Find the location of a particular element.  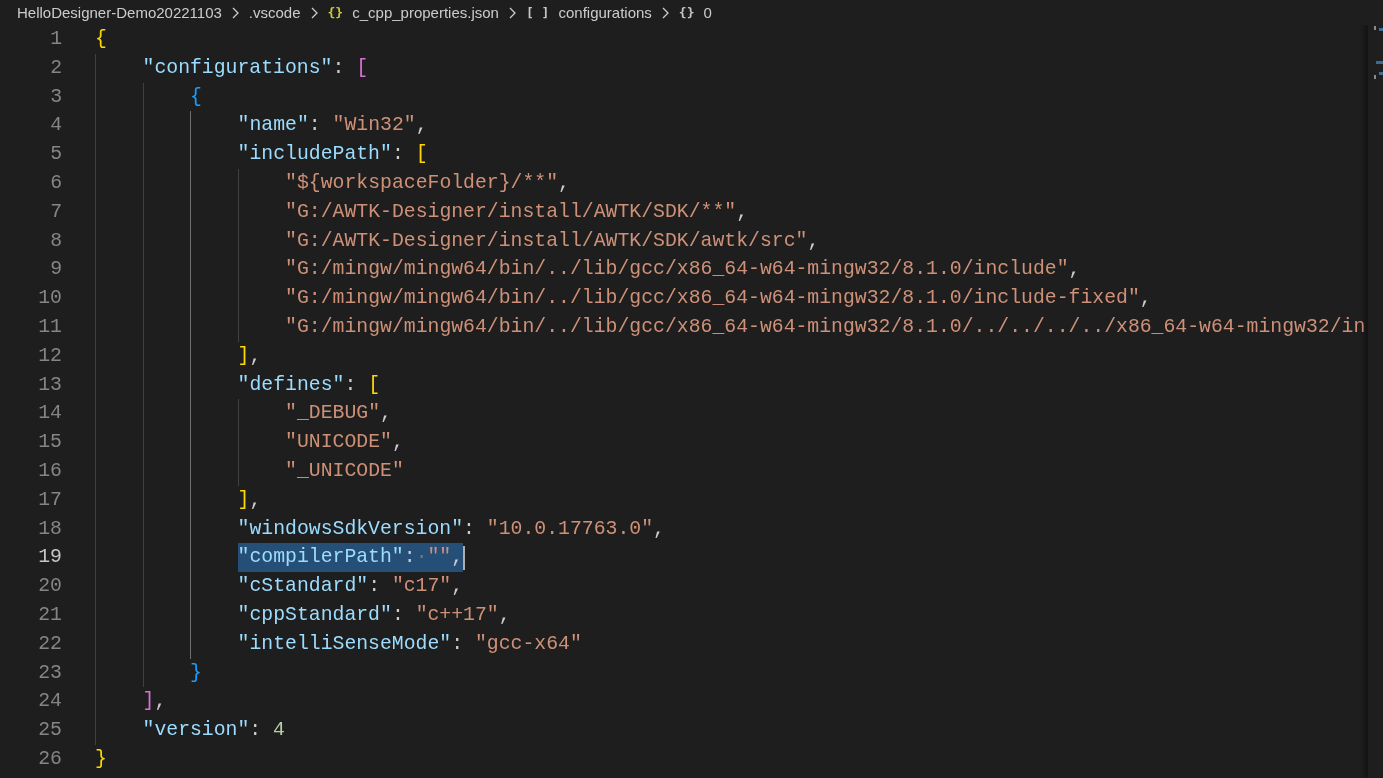

line-number: 1 is located at coordinates (55, 39).